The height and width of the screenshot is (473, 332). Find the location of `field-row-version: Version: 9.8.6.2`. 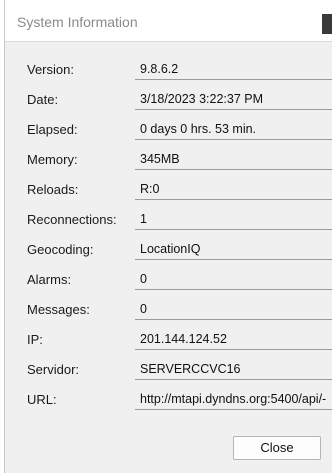

field-row-version: Version: 9.8.6.2 is located at coordinates (168, 70).